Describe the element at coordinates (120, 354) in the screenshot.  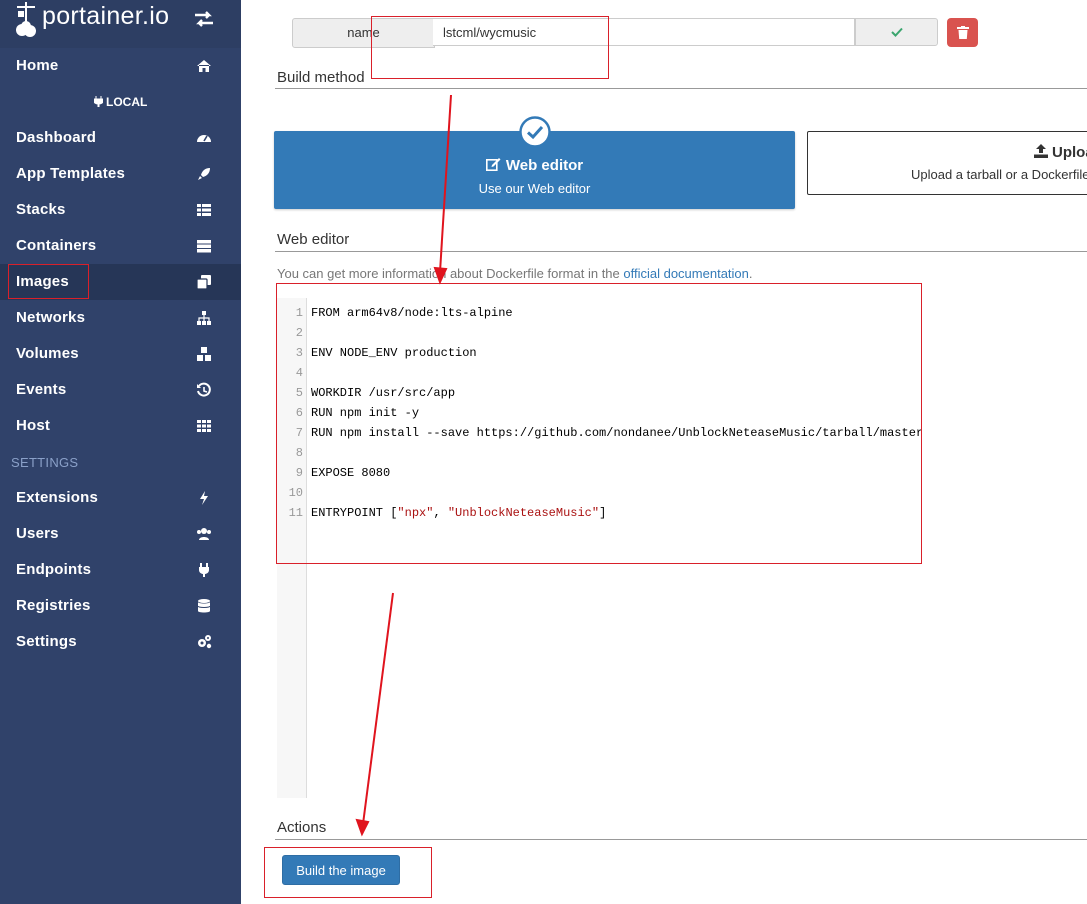
I see `sidebar-item-volumes: Volumes` at that location.